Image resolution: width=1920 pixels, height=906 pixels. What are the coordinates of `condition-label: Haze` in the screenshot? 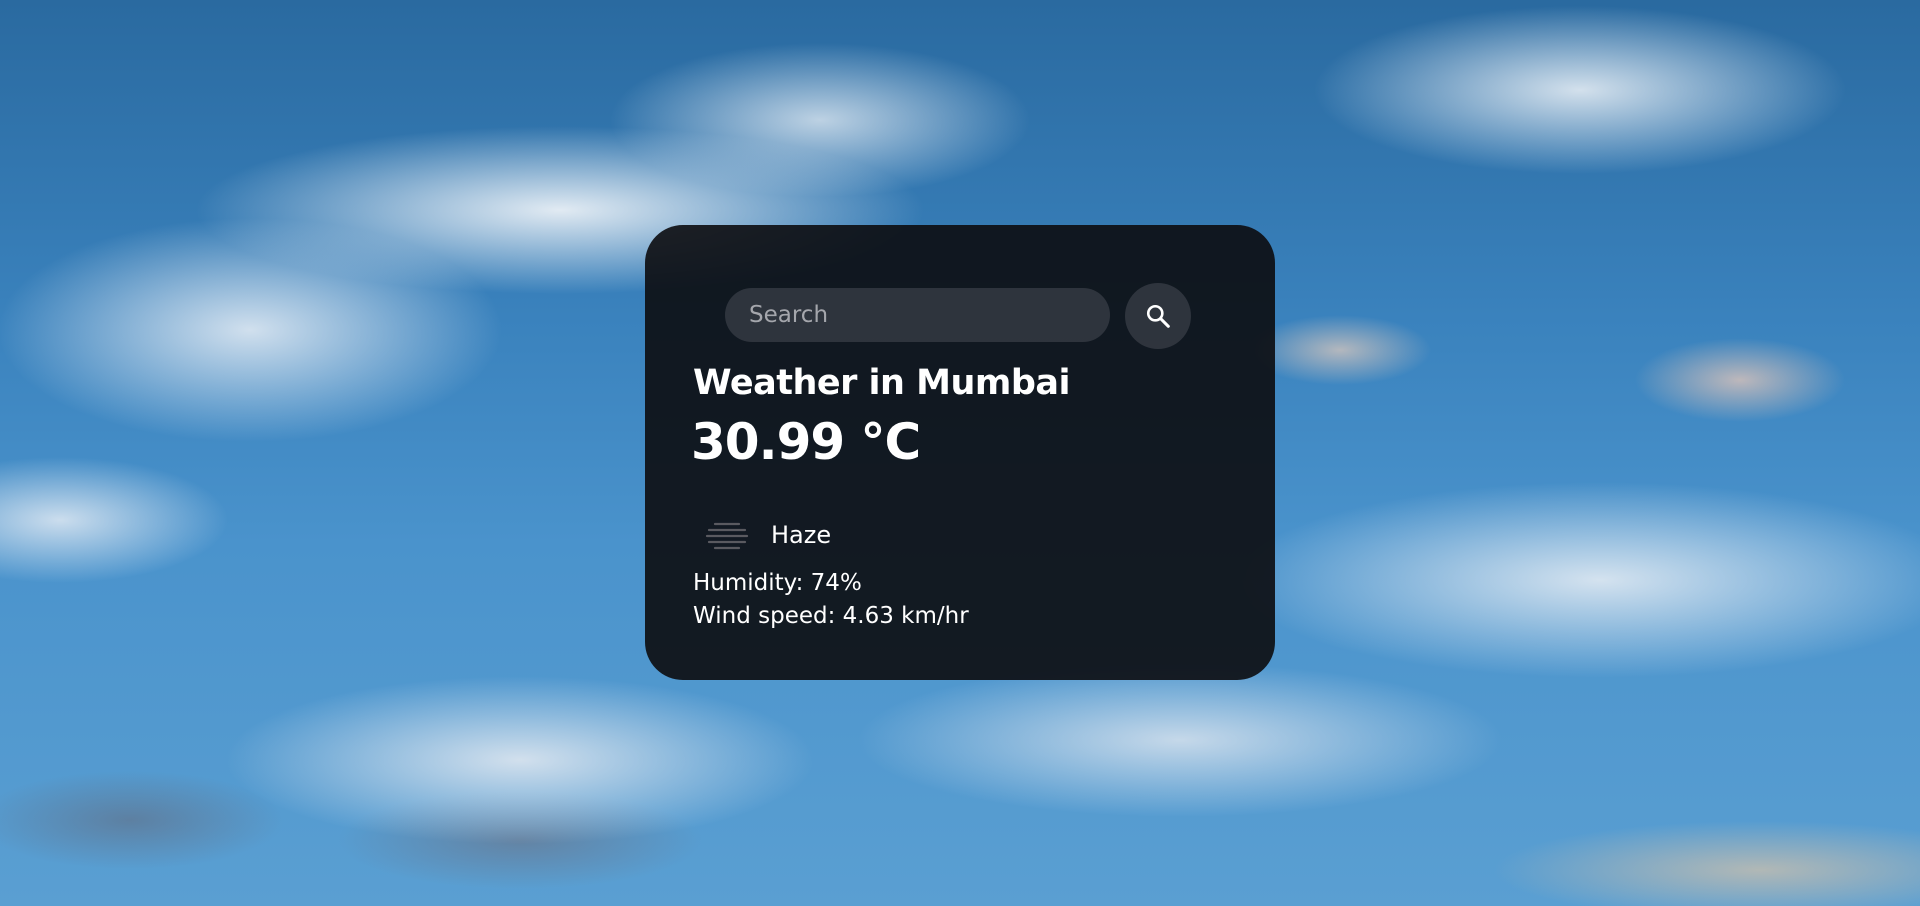 It's located at (801, 535).